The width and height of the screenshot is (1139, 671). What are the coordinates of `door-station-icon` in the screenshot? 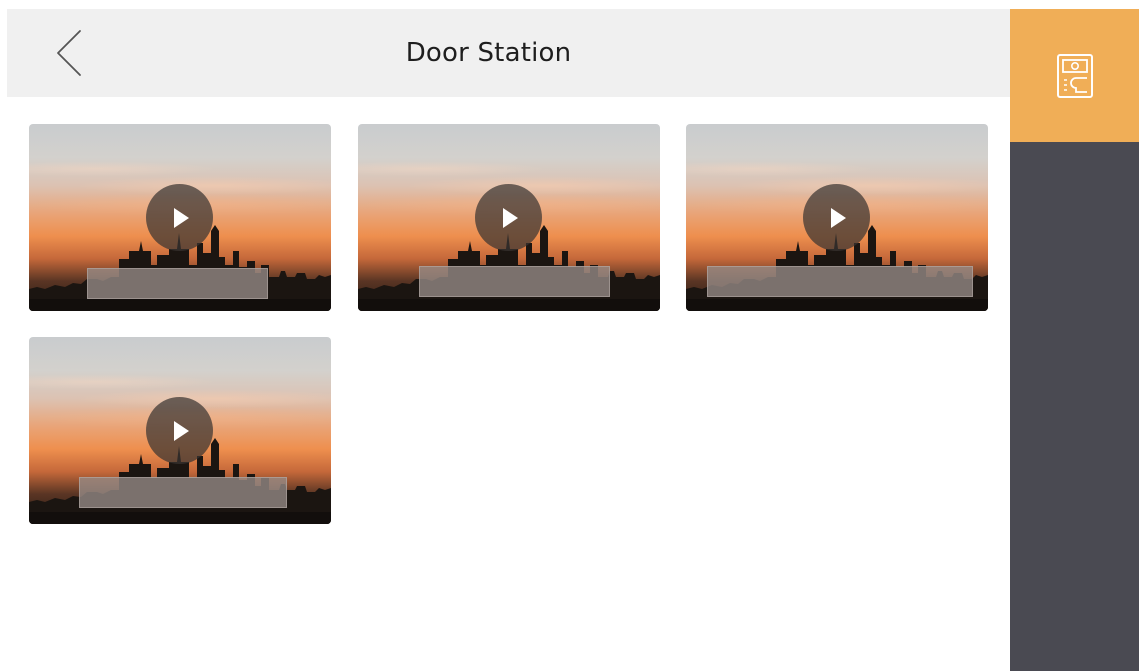 It's located at (1074, 75).